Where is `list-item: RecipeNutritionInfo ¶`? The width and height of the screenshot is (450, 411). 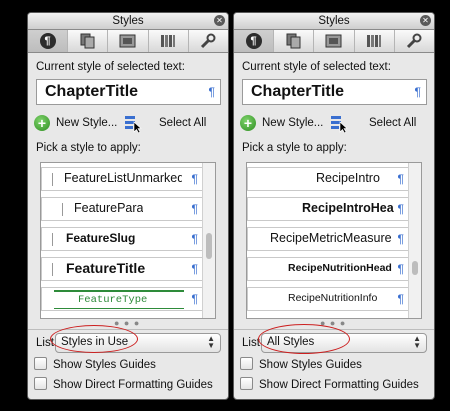 list-item: RecipeNutritionInfo ¶ is located at coordinates (328, 299).